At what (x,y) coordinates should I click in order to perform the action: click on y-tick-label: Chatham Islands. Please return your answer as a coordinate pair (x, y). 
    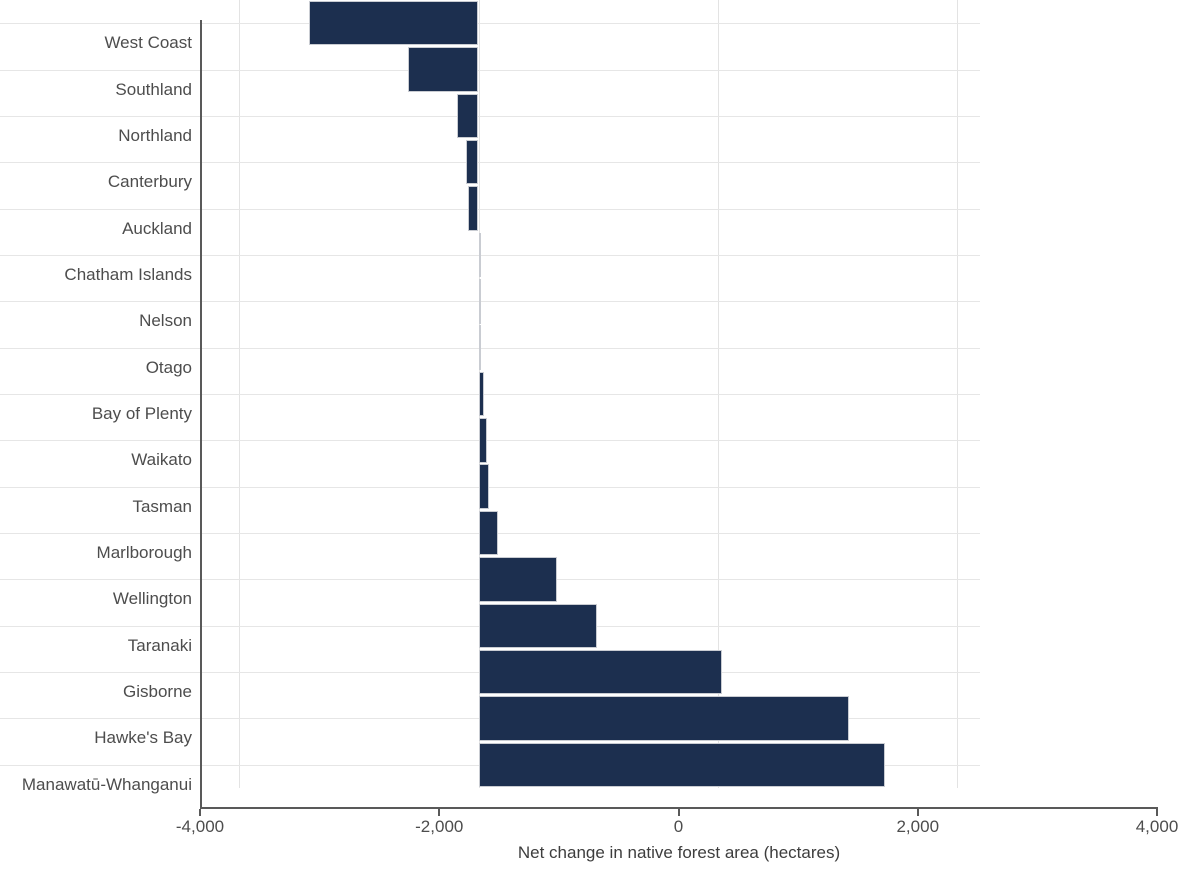
    Looking at the image, I should click on (128, 274).